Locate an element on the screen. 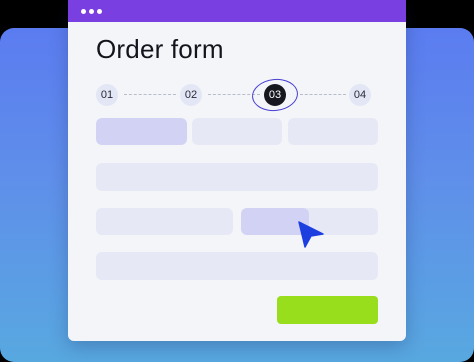 This screenshot has width=474, height=362. step-4: 04 is located at coordinates (360, 95).